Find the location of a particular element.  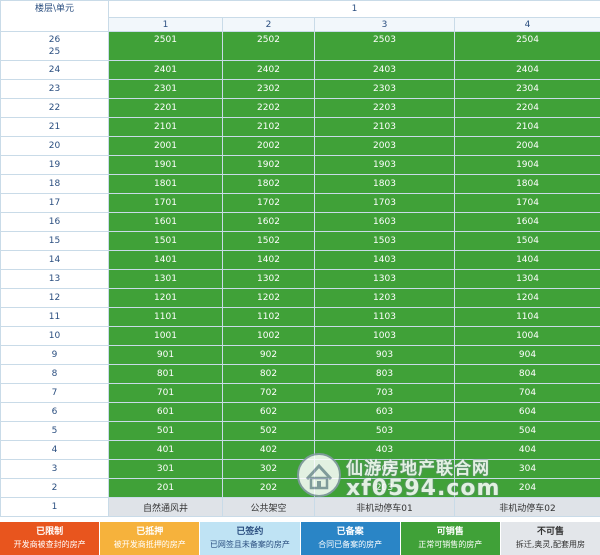

room-cell: 1204 is located at coordinates (526, 298).